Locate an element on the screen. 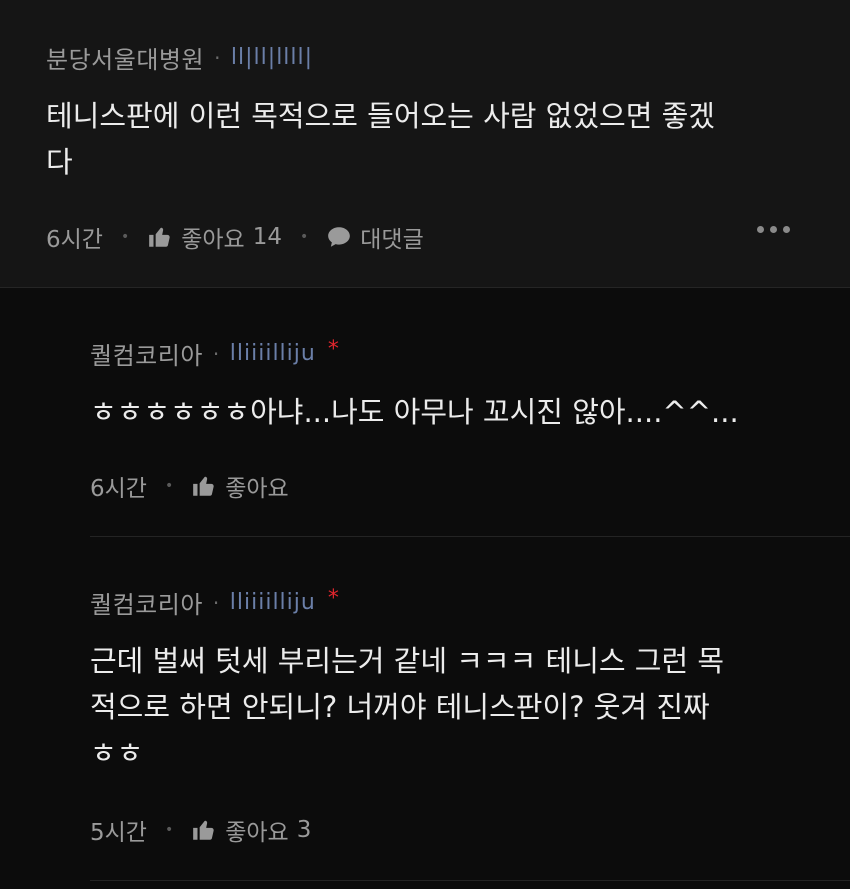 This screenshot has height=889, width=850. comment-meta: 분당서울대병원 · ll|ll|llll| is located at coordinates (179, 57).